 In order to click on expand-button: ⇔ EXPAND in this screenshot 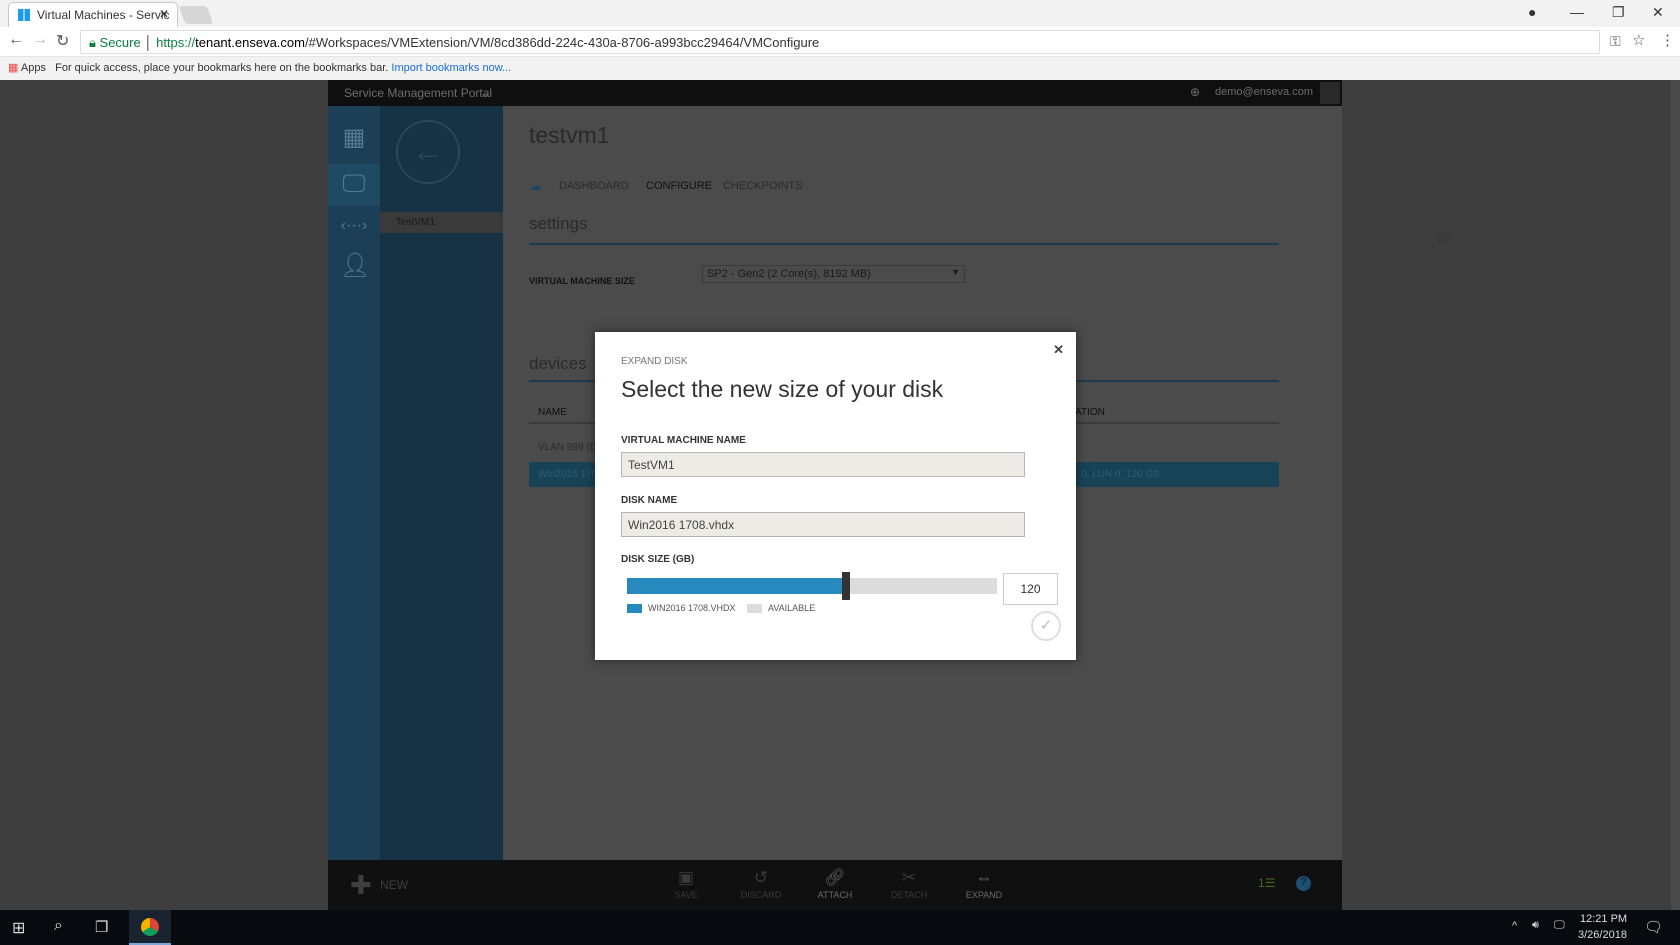, I will do `click(984, 884)`.